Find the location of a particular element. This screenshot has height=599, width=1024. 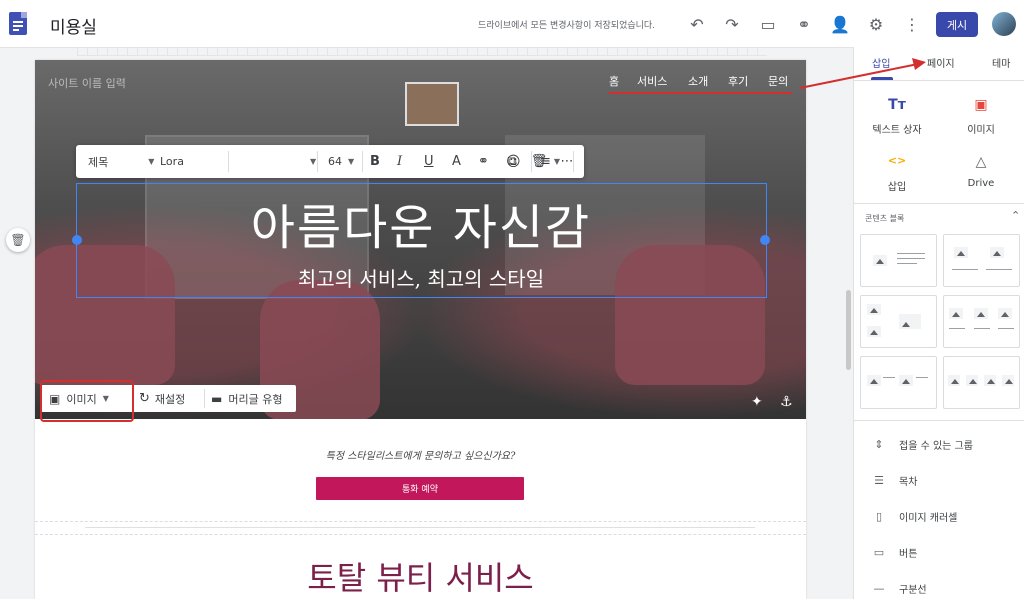

image-icon: ▣ is located at coordinates (981, 105).